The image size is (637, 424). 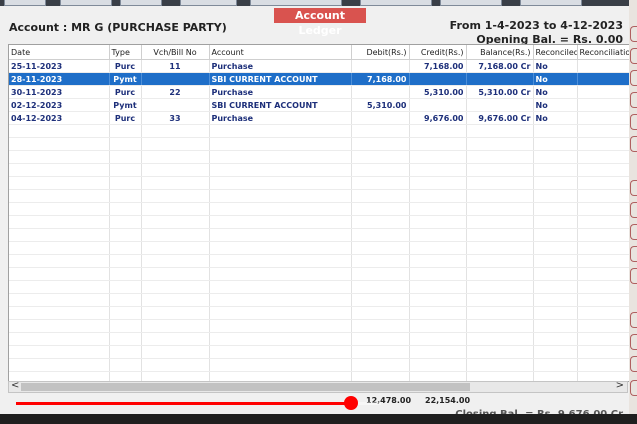 What do you see at coordinates (500, 118) in the screenshot?
I see `cell-balance: 9,676.00 Cr` at bounding box center [500, 118].